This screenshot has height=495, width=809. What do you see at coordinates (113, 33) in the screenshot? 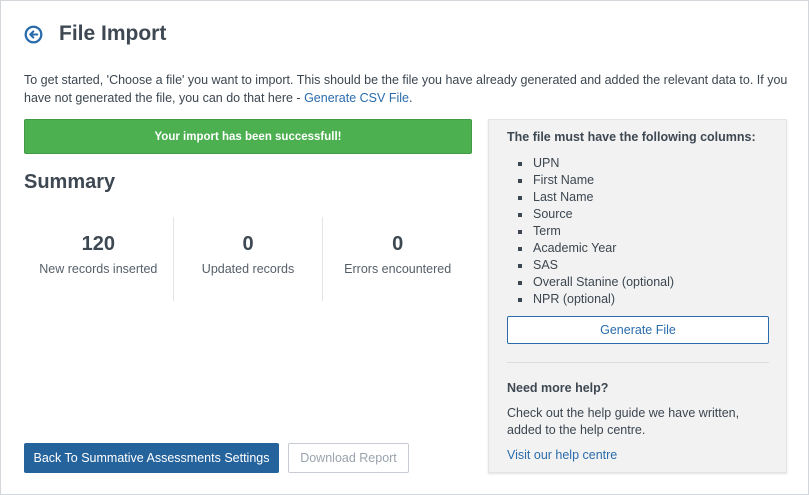
I see `page-title: File Import` at bounding box center [113, 33].